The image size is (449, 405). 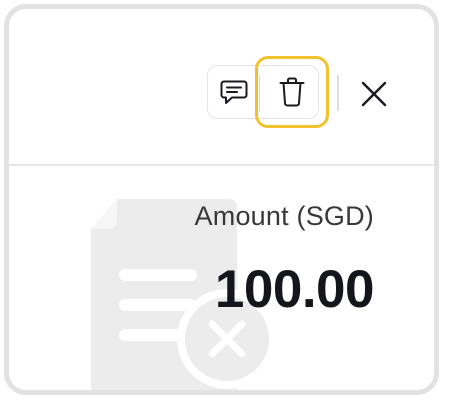 What do you see at coordinates (294, 289) in the screenshot?
I see `amount-value: 100.00` at bounding box center [294, 289].